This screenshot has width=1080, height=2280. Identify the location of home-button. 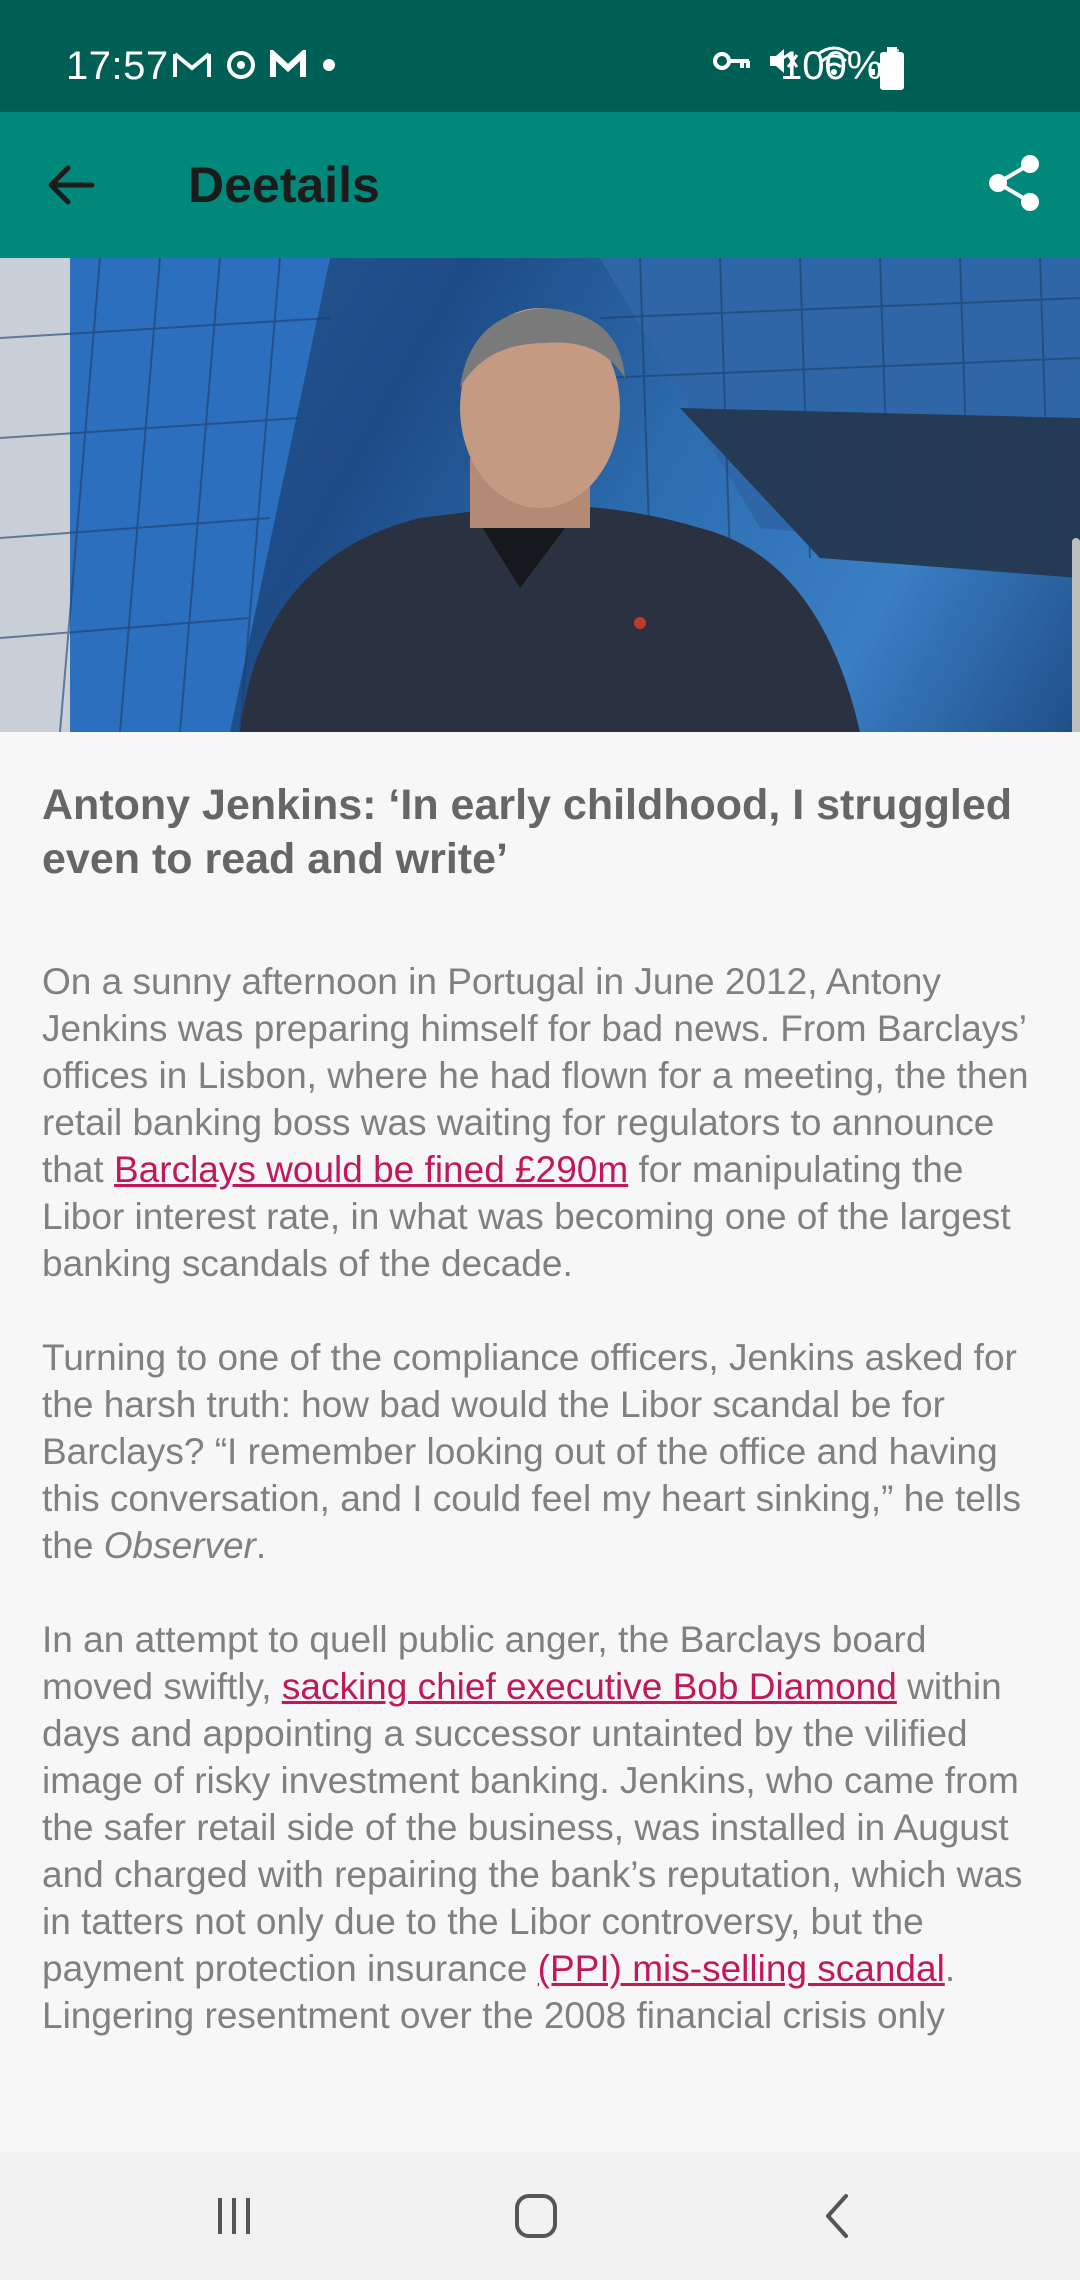
(536, 2216).